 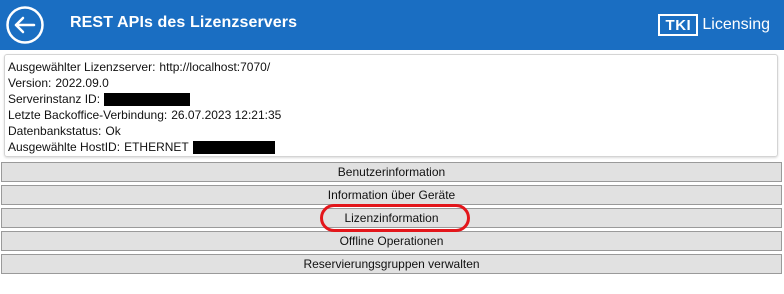 I want to click on tki-logo: TKI, so click(x=678, y=25).